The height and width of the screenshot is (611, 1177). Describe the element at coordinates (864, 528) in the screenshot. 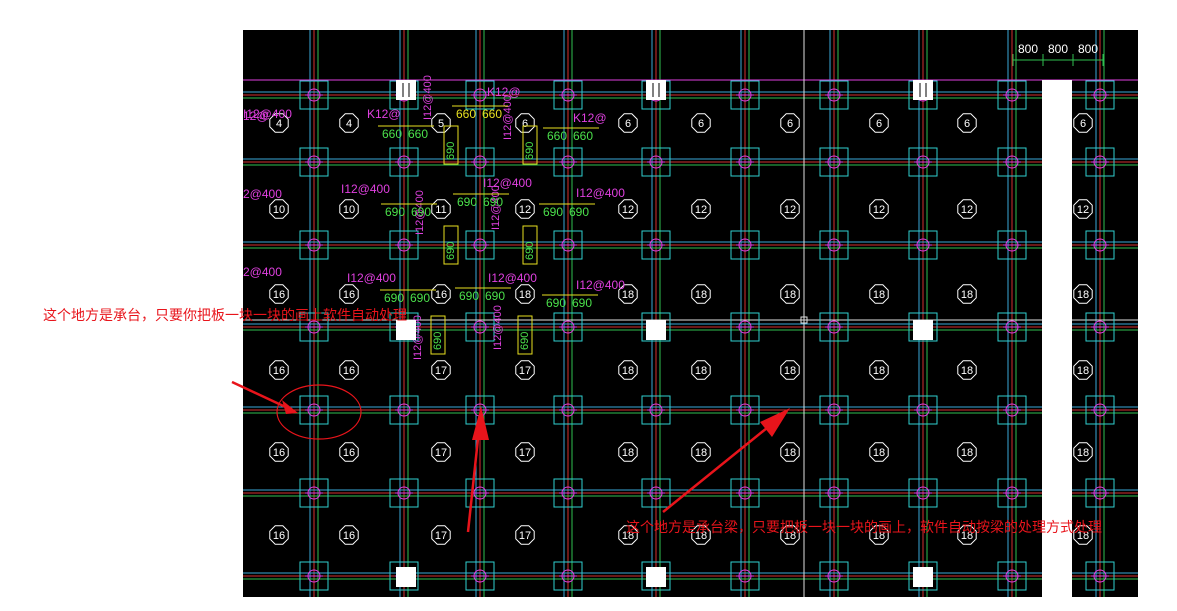

I see `annotation-note-cap-beam: 这个地方是承台梁，只要把板一块一块的画上，软件自动按梁的处理方式处理` at that location.